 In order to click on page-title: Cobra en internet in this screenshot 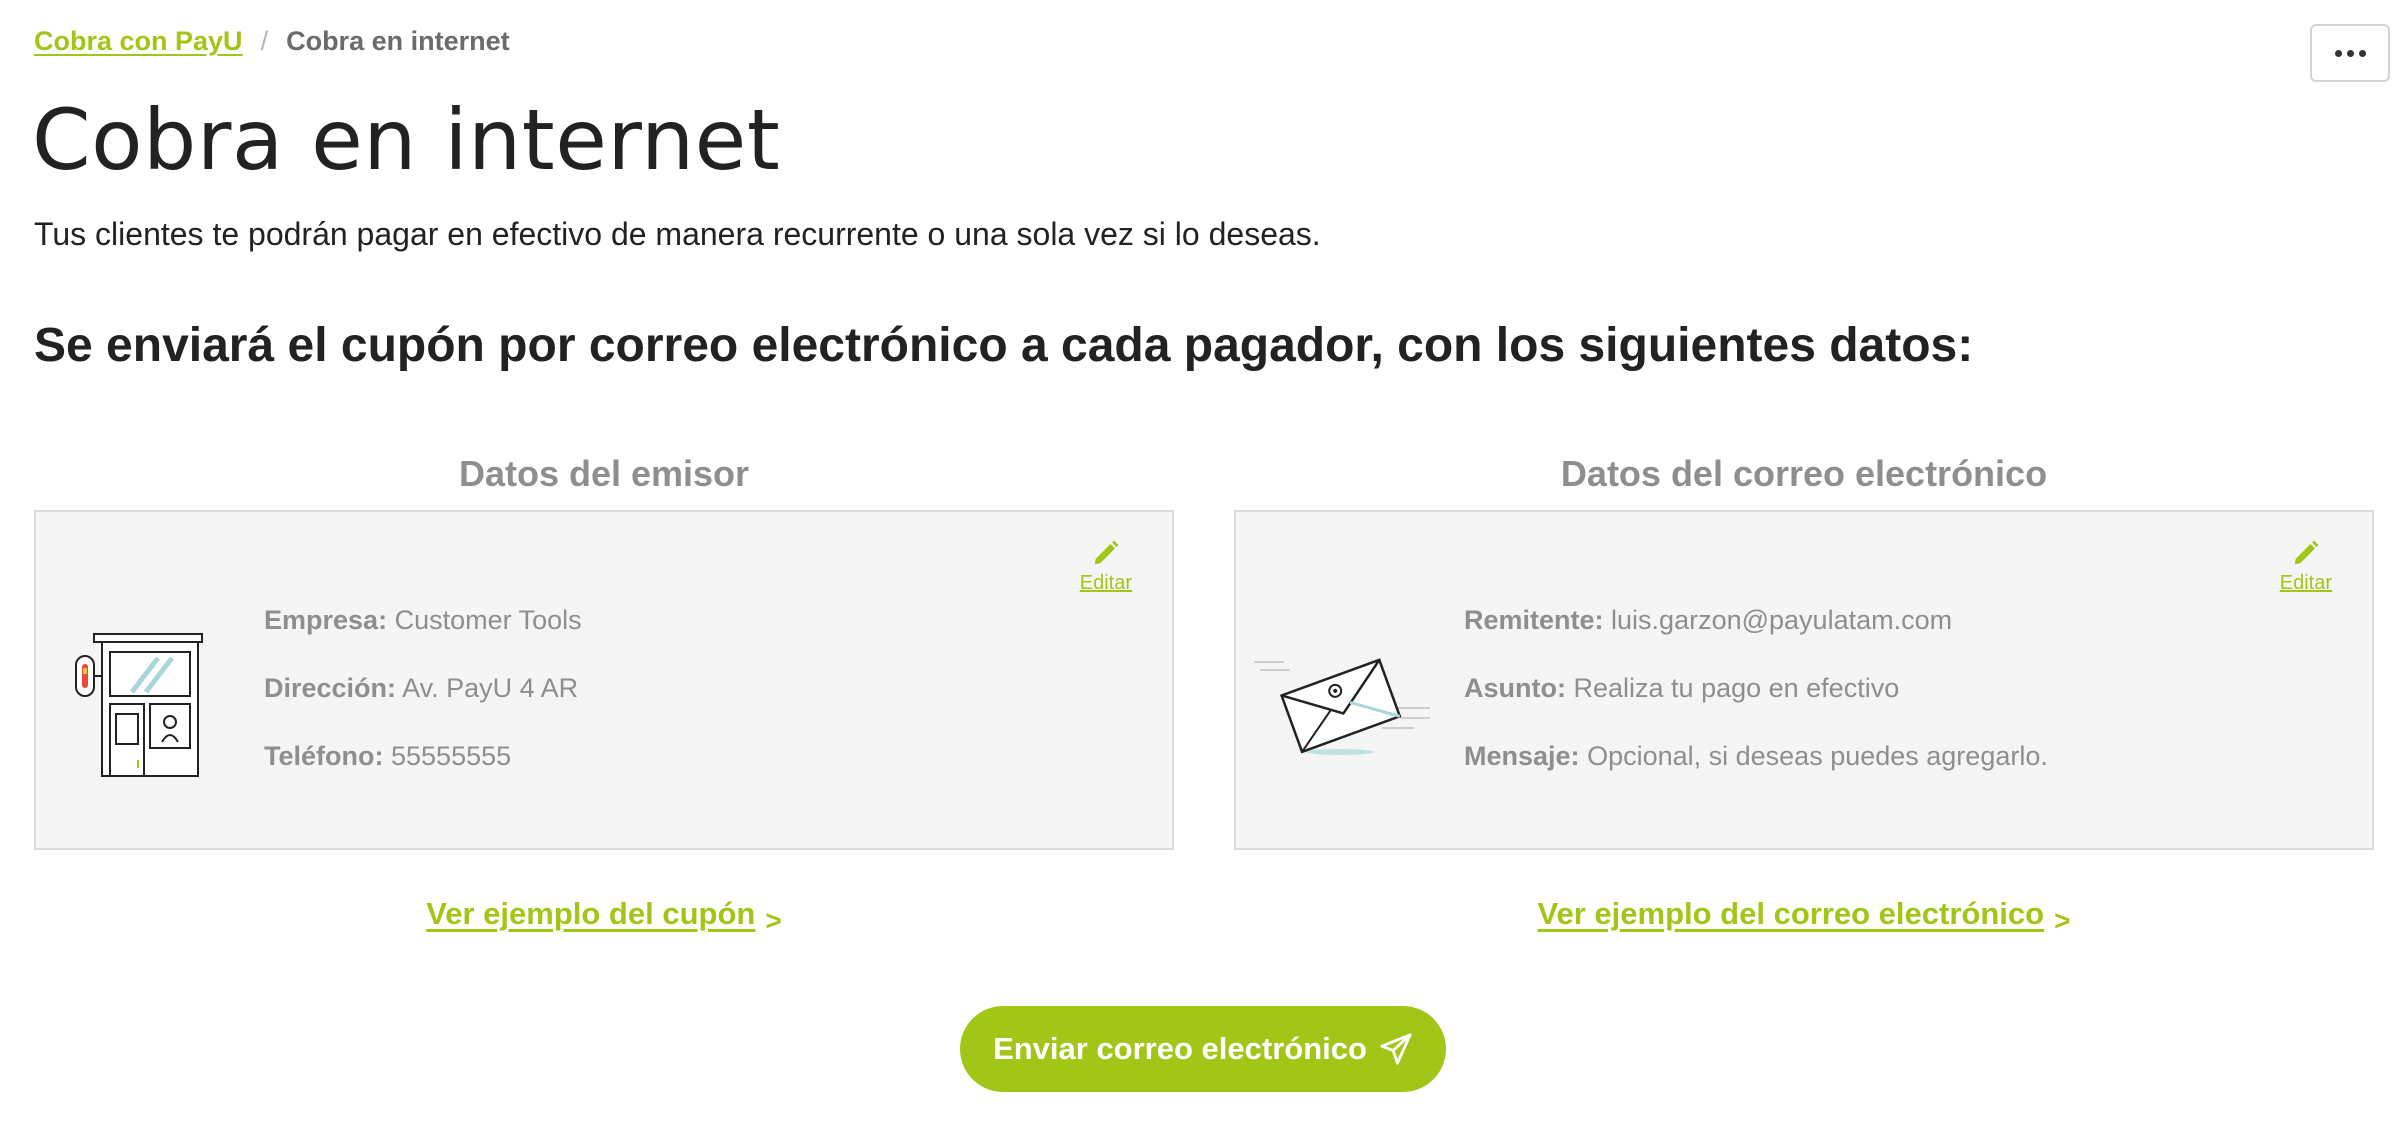, I will do `click(406, 140)`.